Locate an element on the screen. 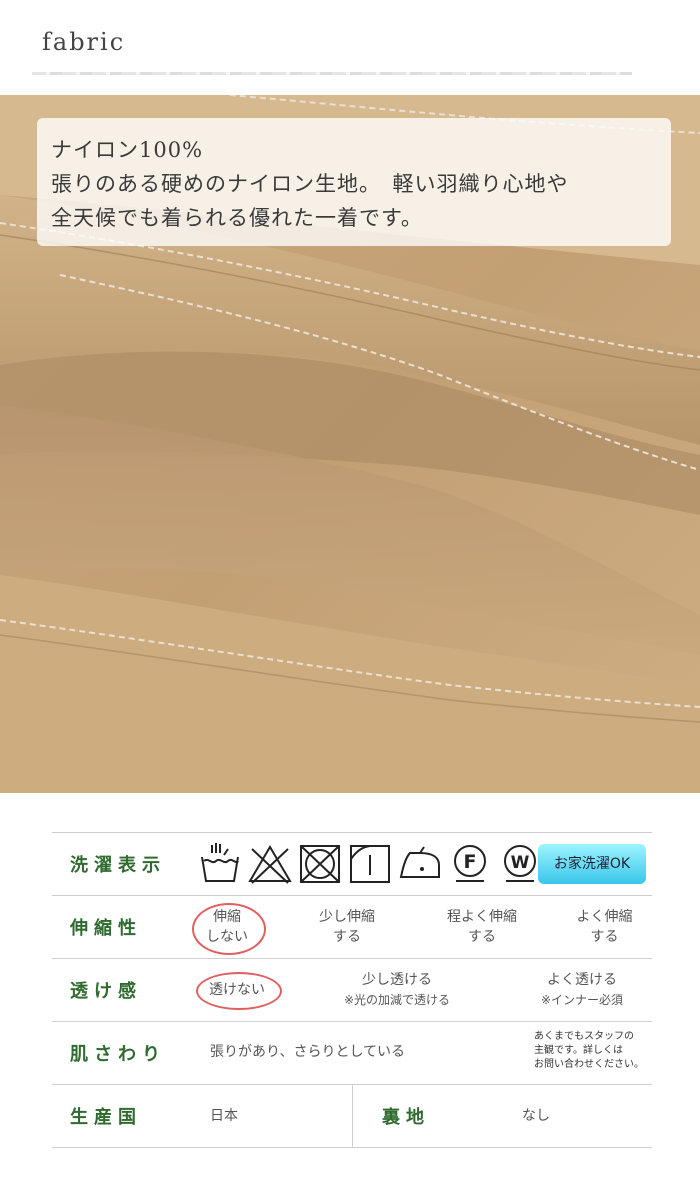  fabric-description-line: 張りのある硬めのナイロン生地。 軽い羽織り心地や is located at coordinates (310, 184).